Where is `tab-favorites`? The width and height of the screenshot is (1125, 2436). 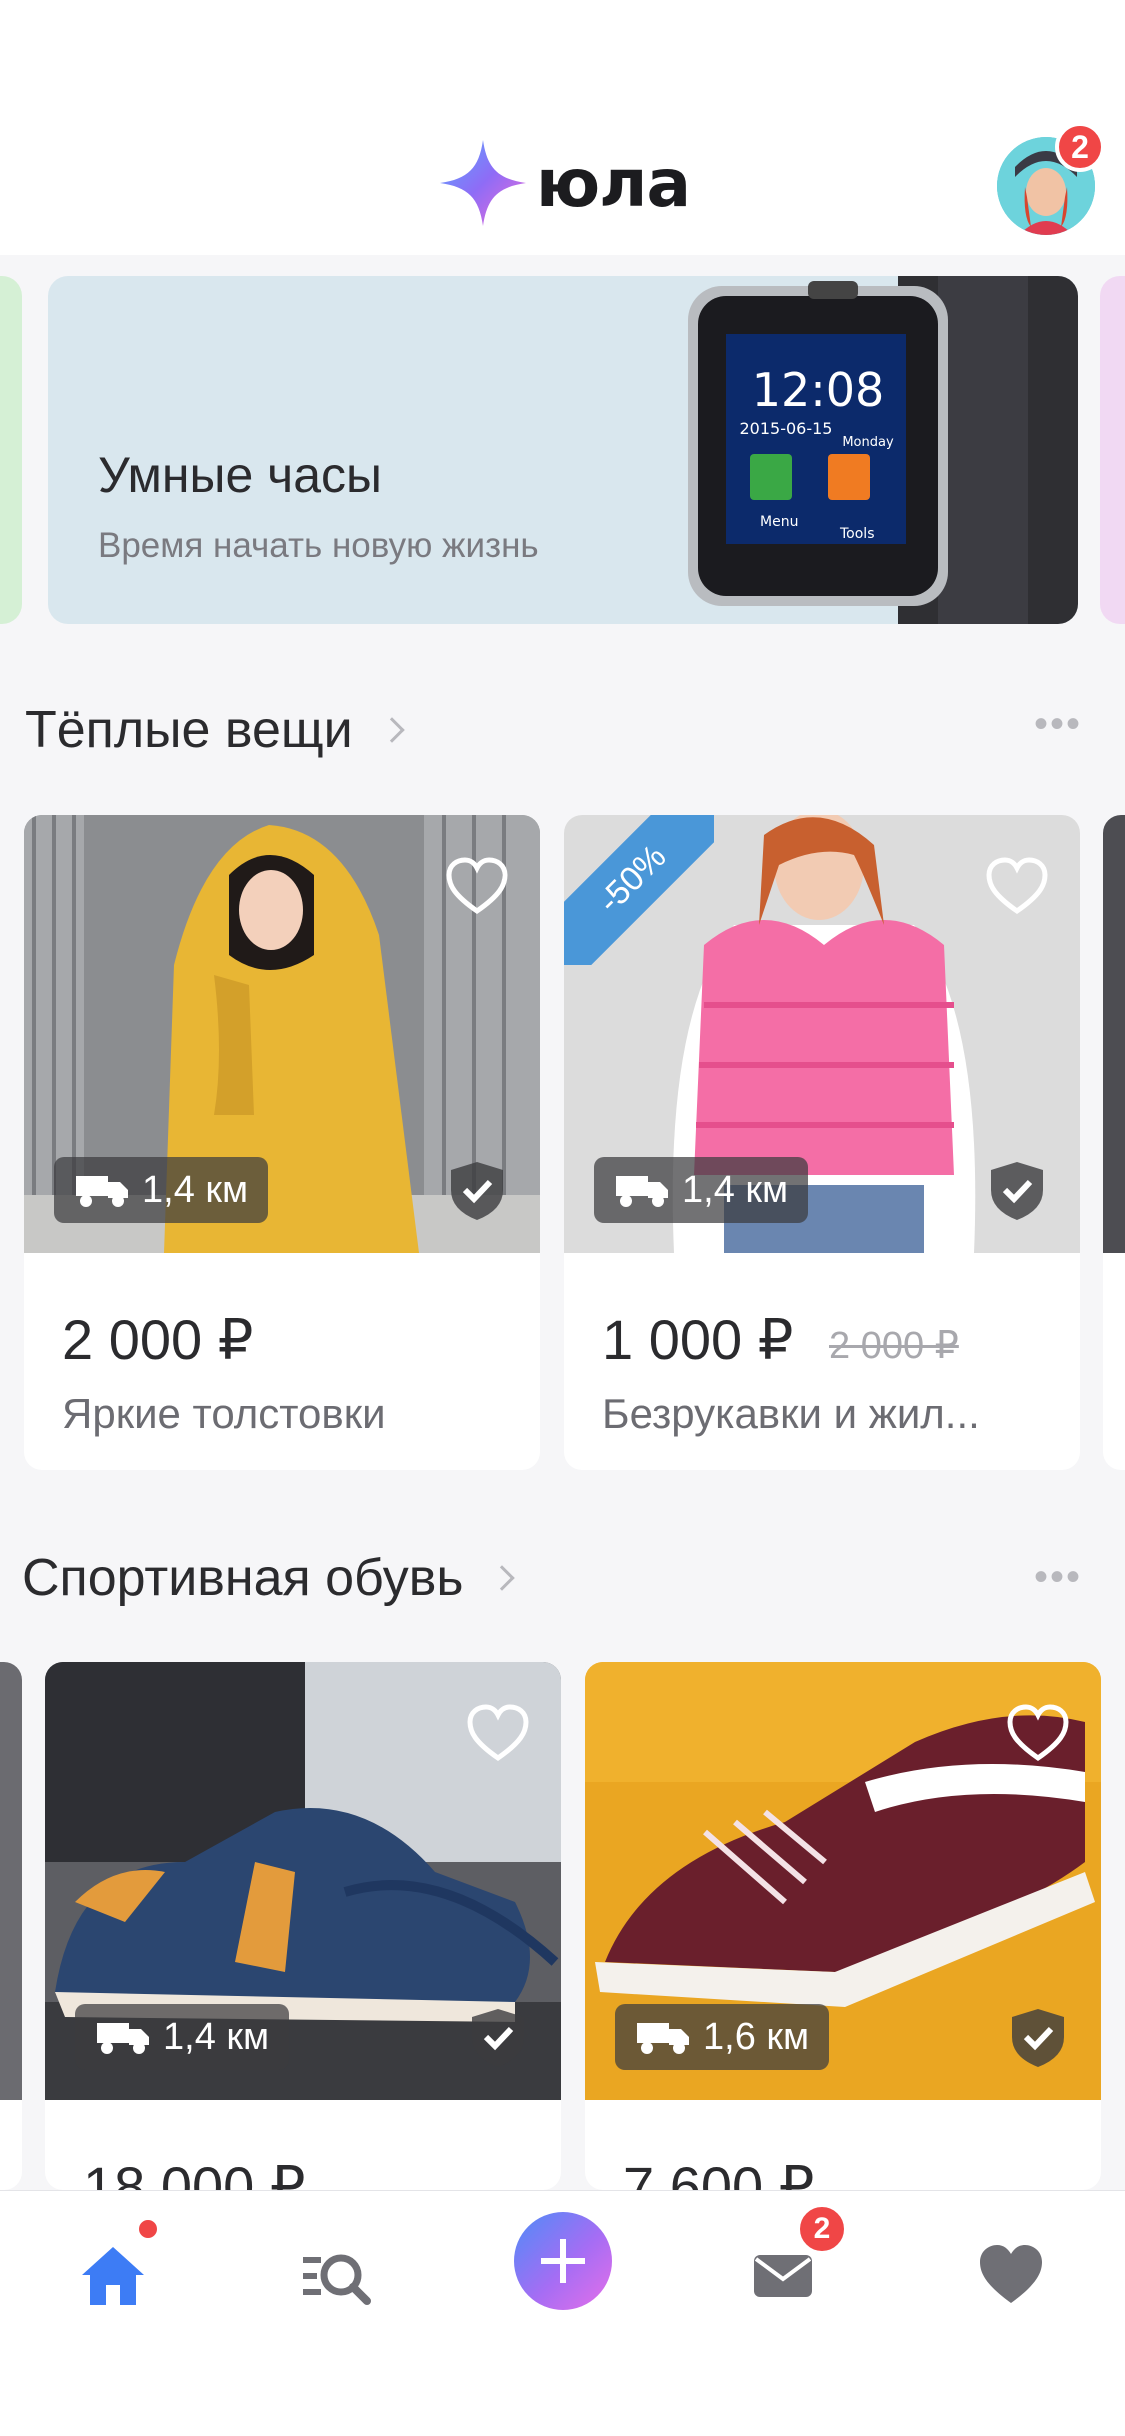
tab-favorites is located at coordinates (1011, 2276).